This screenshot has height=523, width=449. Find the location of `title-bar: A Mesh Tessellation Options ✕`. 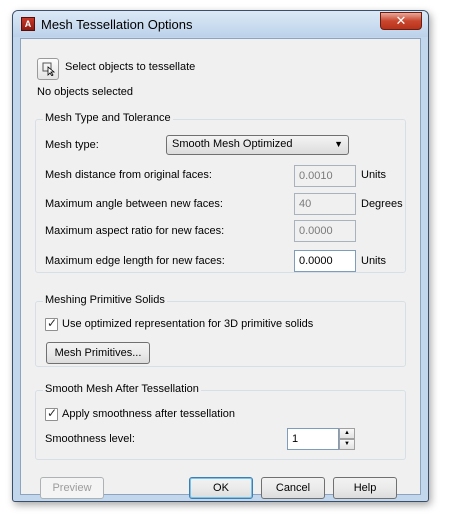

title-bar: A Mesh Tessellation Options ✕ is located at coordinates (220, 24).